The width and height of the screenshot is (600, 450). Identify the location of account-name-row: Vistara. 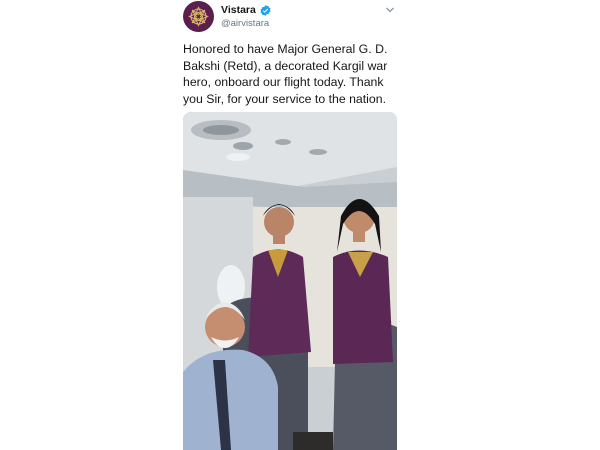
(246, 10).